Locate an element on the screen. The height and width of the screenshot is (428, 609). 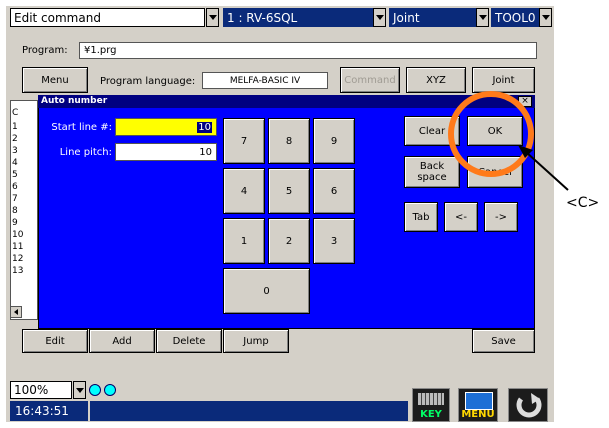
menu-button: Menu is located at coordinates (55, 80).